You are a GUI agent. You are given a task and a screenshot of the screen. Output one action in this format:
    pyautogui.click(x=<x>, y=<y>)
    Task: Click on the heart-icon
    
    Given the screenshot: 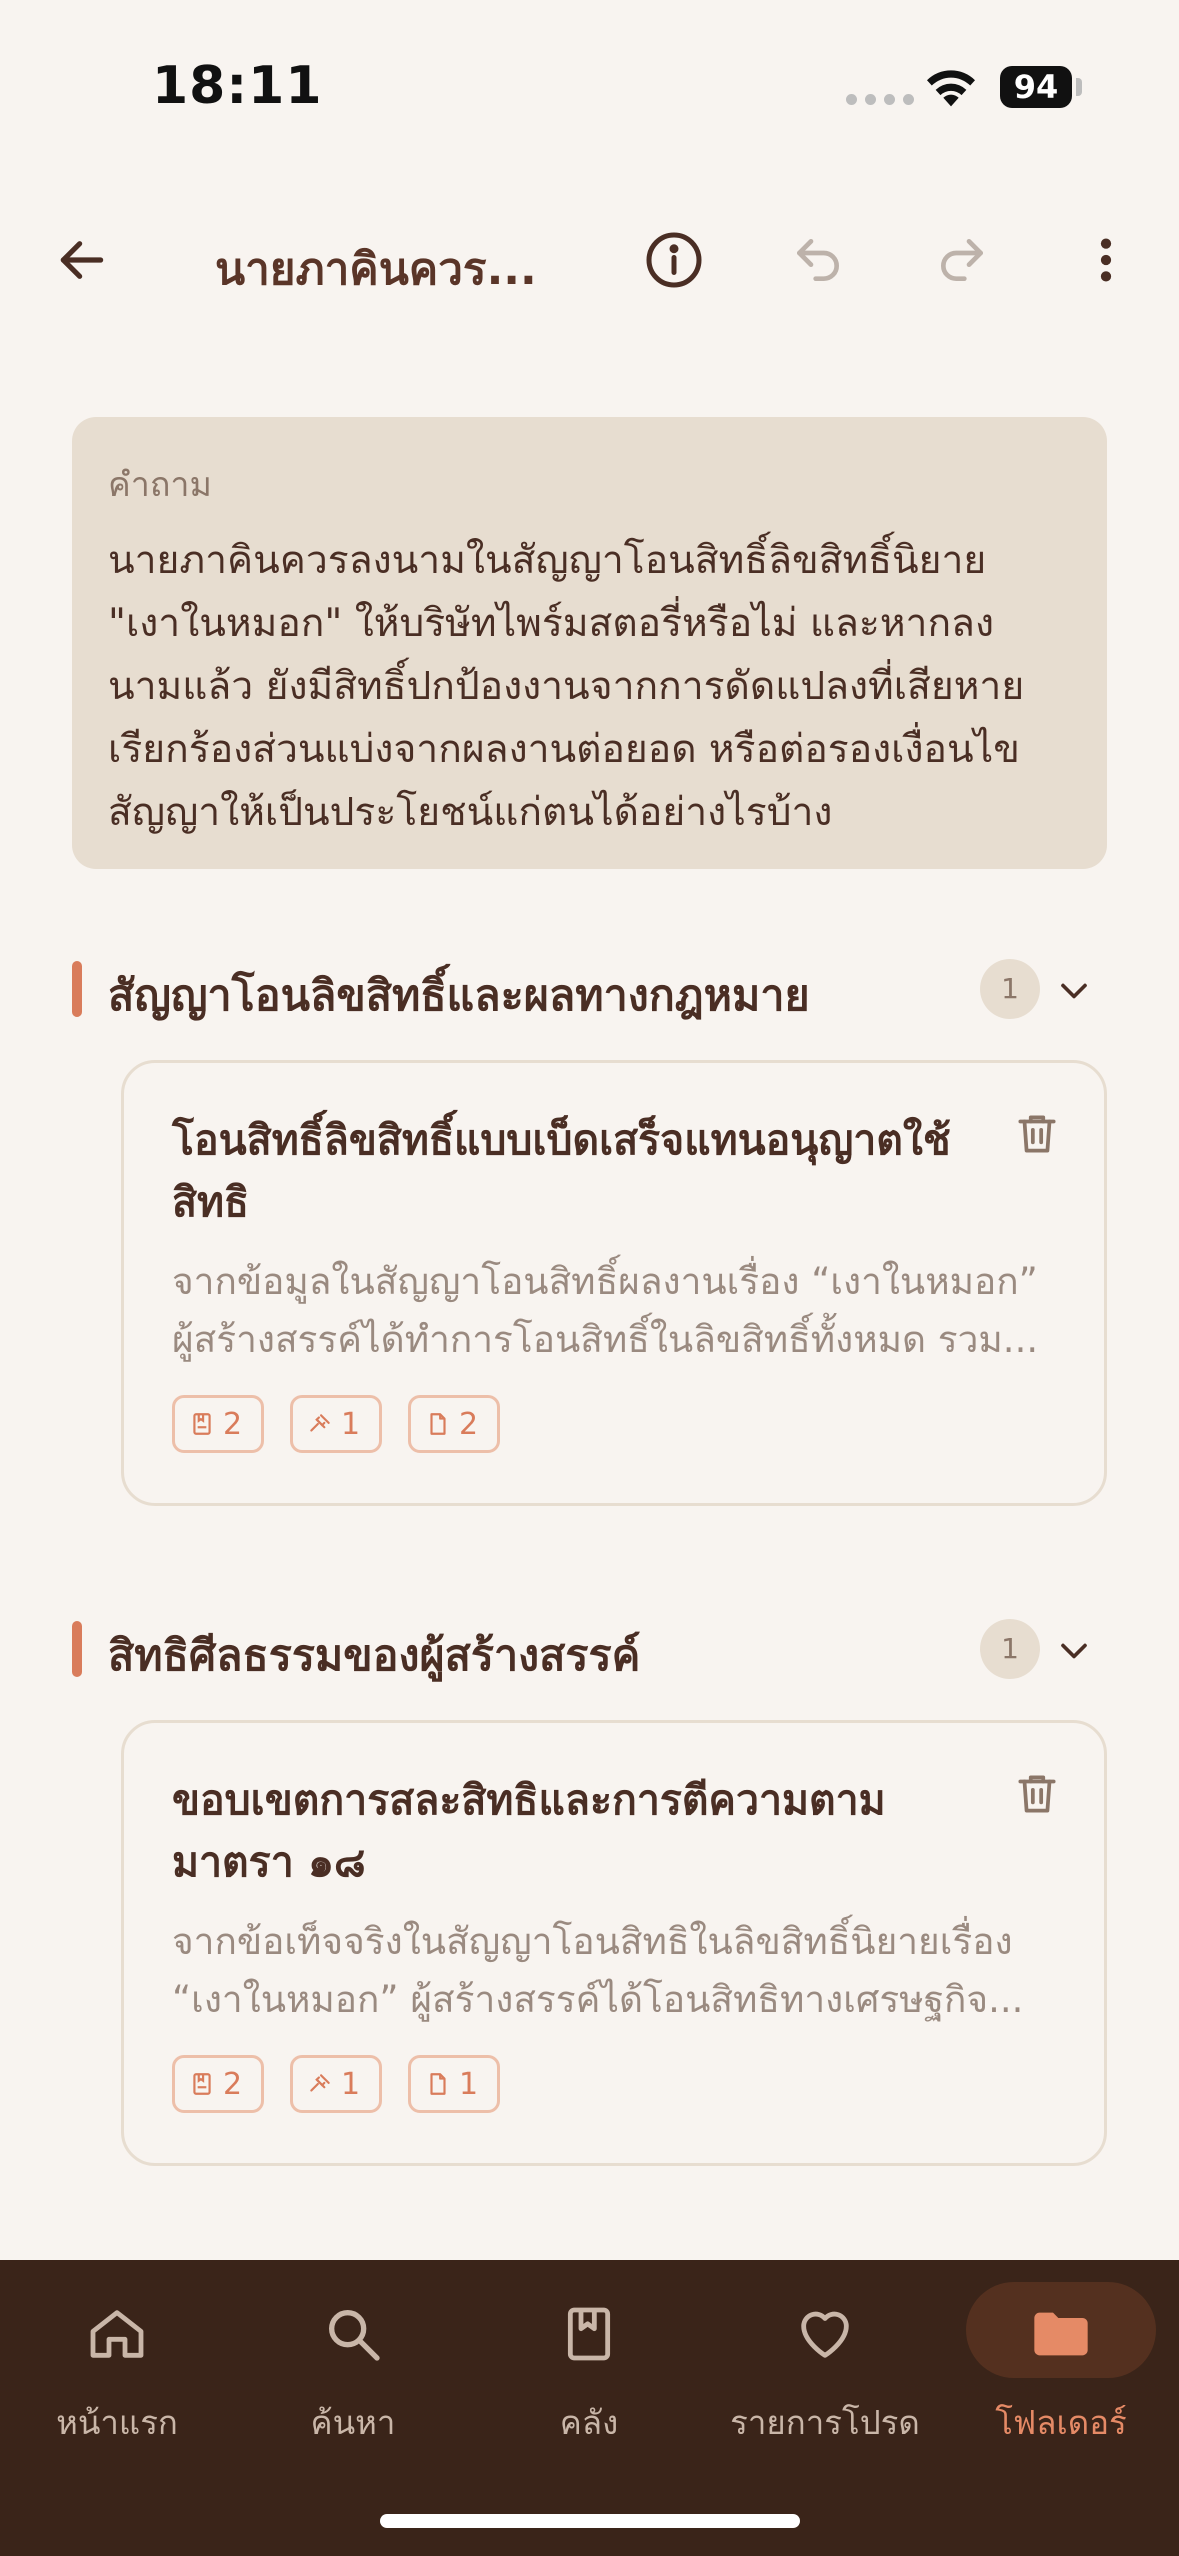 What is the action you would take?
    pyautogui.click(x=825, y=2334)
    